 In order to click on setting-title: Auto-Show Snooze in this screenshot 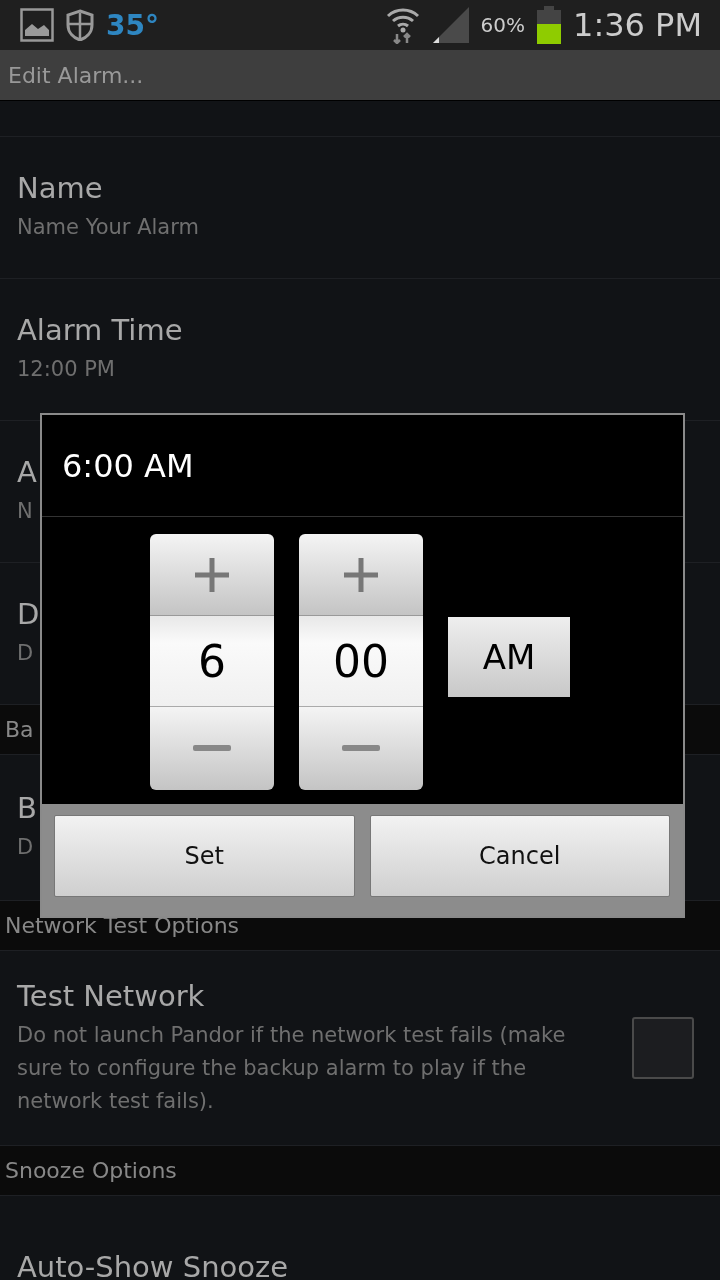, I will do `click(153, 1264)`.